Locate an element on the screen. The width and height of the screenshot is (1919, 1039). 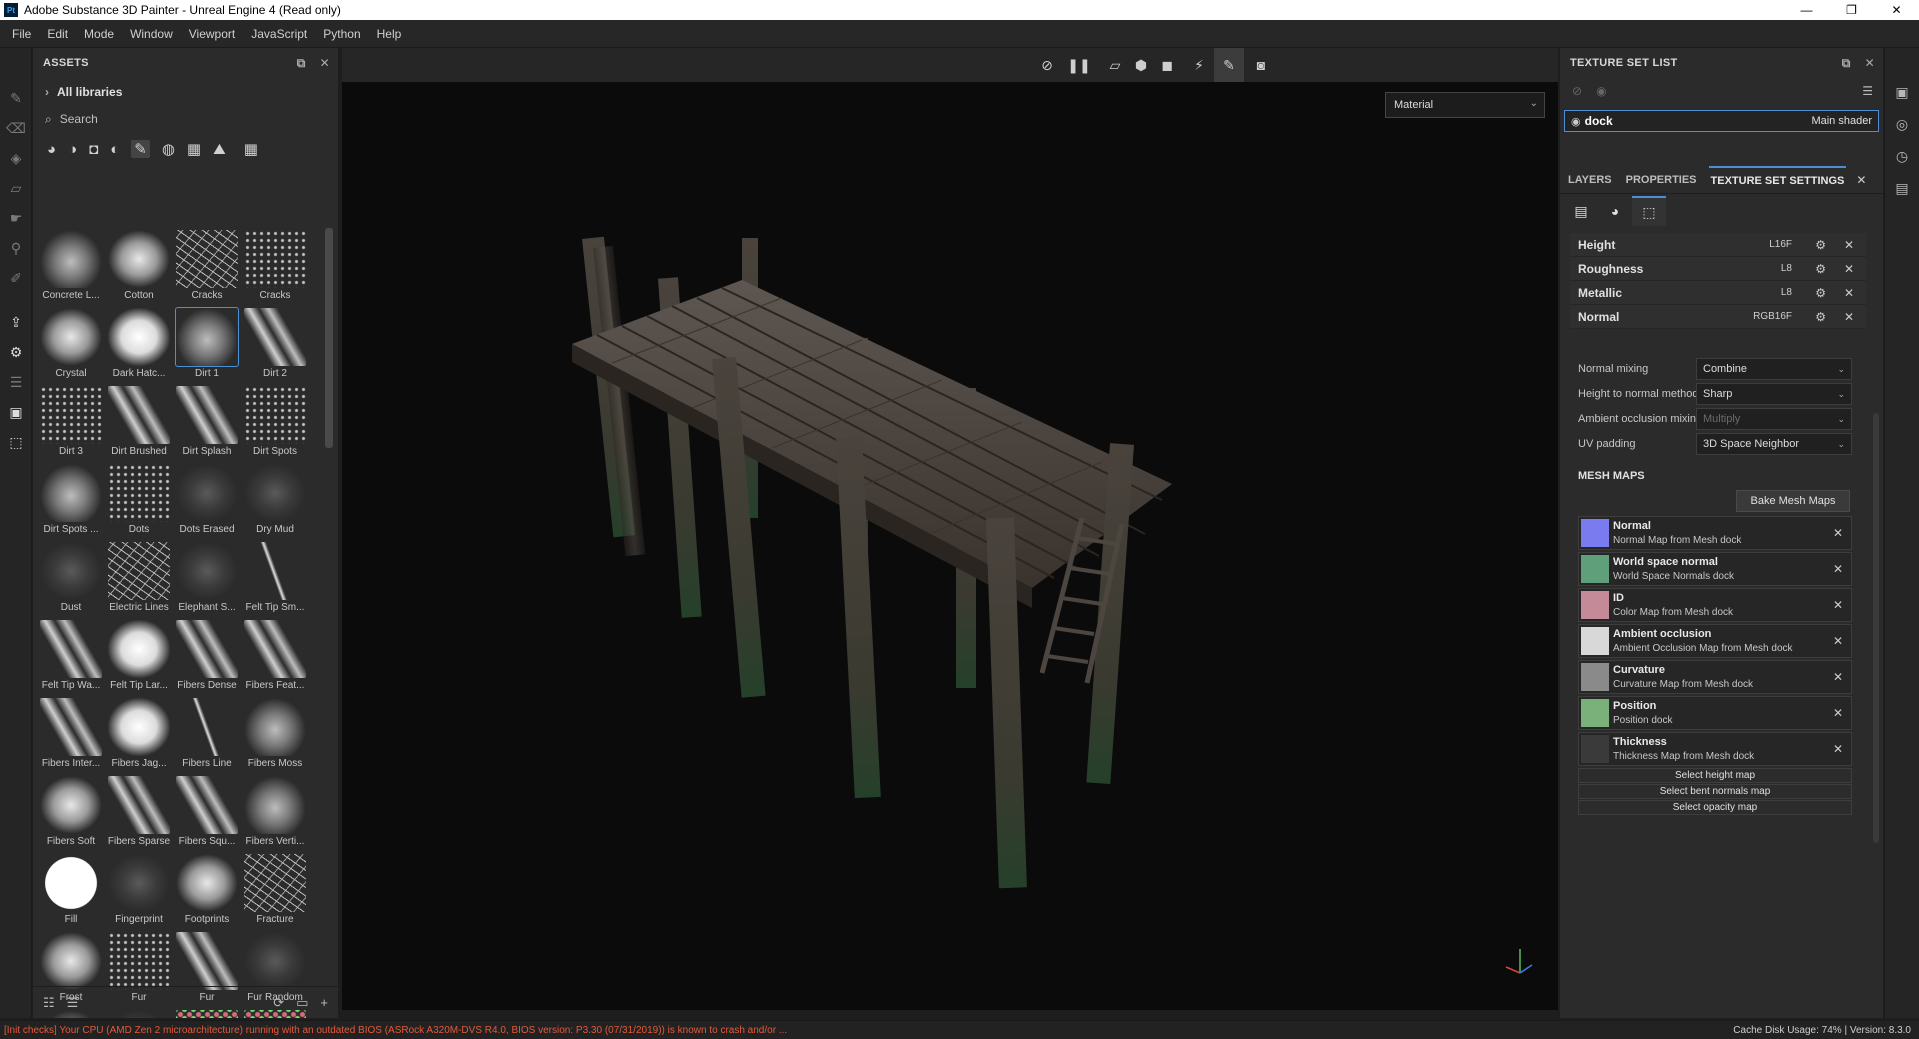
height-to-normal-select: Sharp ⌄ is located at coordinates (1774, 394).